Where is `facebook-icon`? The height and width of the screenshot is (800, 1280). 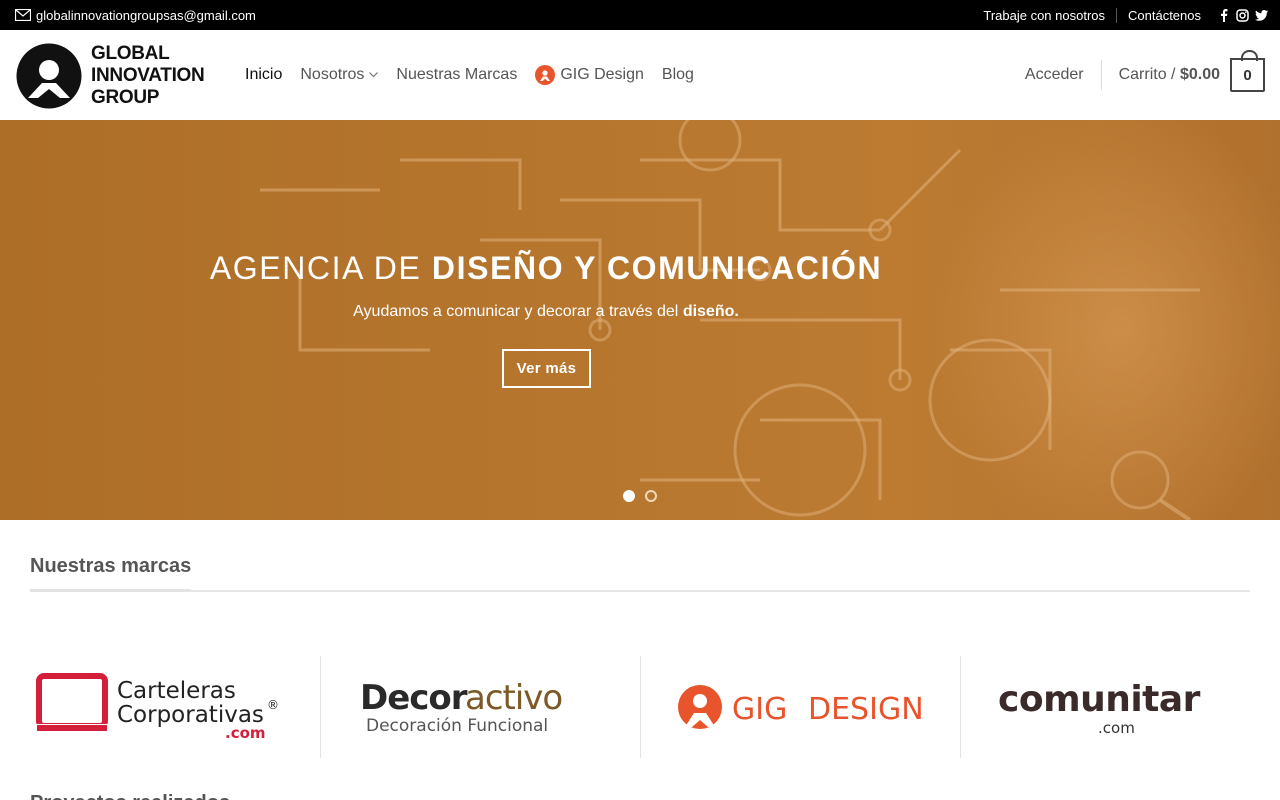 facebook-icon is located at coordinates (1223, 15).